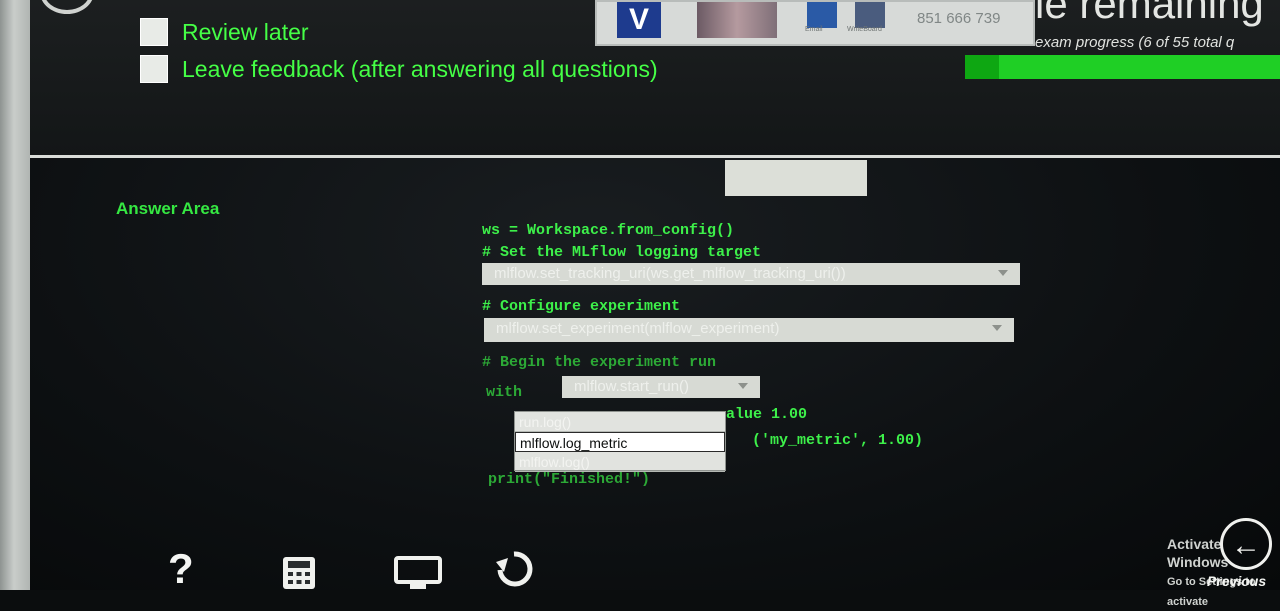 Image resolution: width=1280 pixels, height=611 pixels. What do you see at coordinates (622, 252) in the screenshot?
I see `code-comment-logging-target: # Set the MLflow logging target` at bounding box center [622, 252].